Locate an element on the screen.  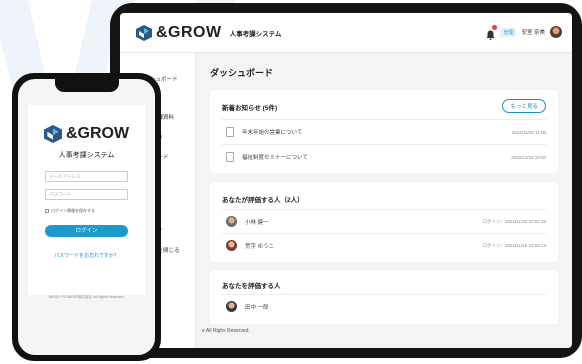
password-field: パスワード is located at coordinates (86, 194).